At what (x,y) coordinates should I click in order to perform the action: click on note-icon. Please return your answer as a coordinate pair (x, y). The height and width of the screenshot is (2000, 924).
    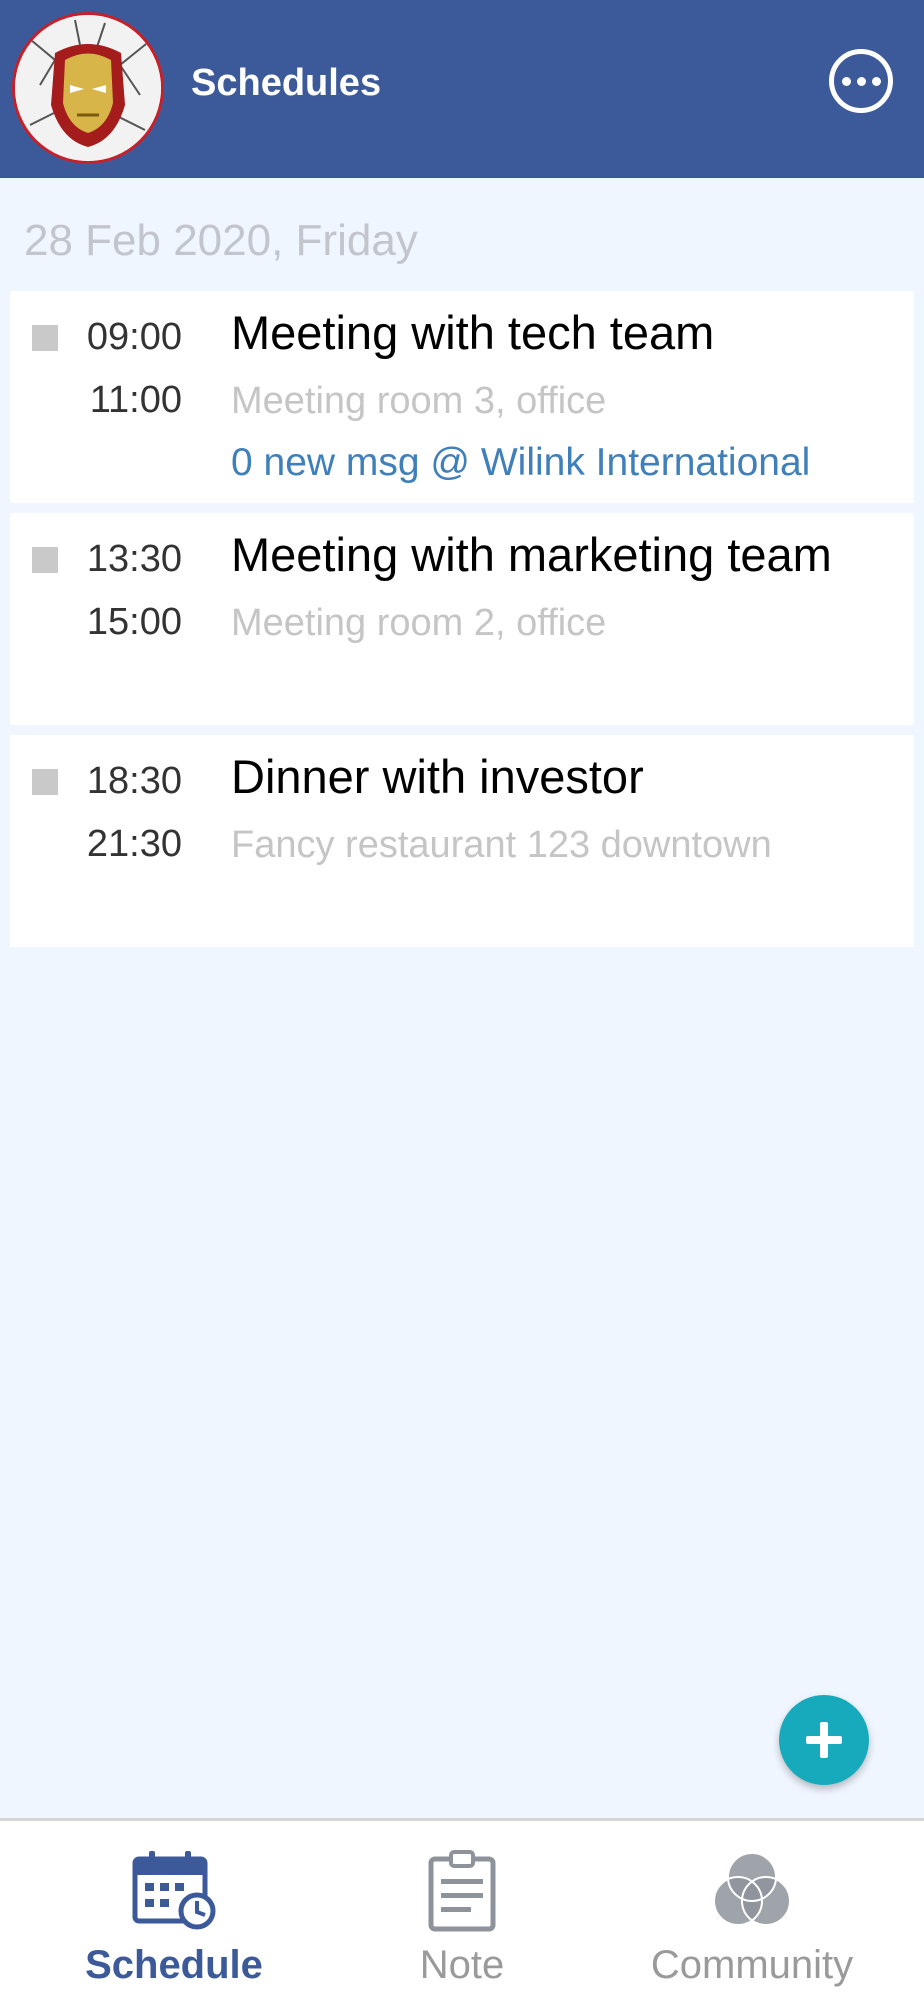
    Looking at the image, I should click on (462, 1891).